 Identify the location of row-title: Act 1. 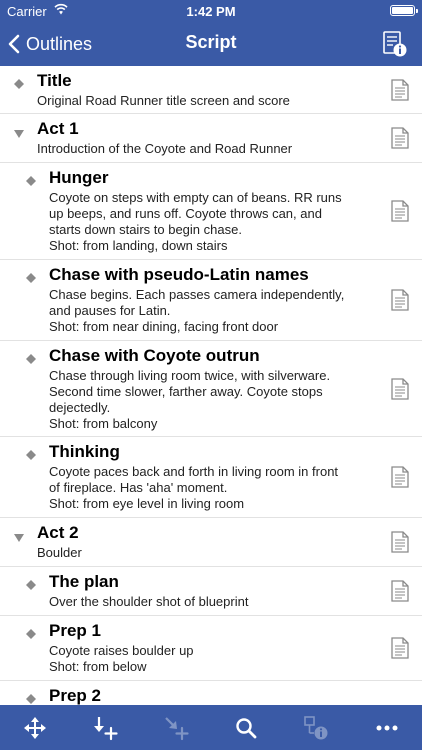
(58, 128).